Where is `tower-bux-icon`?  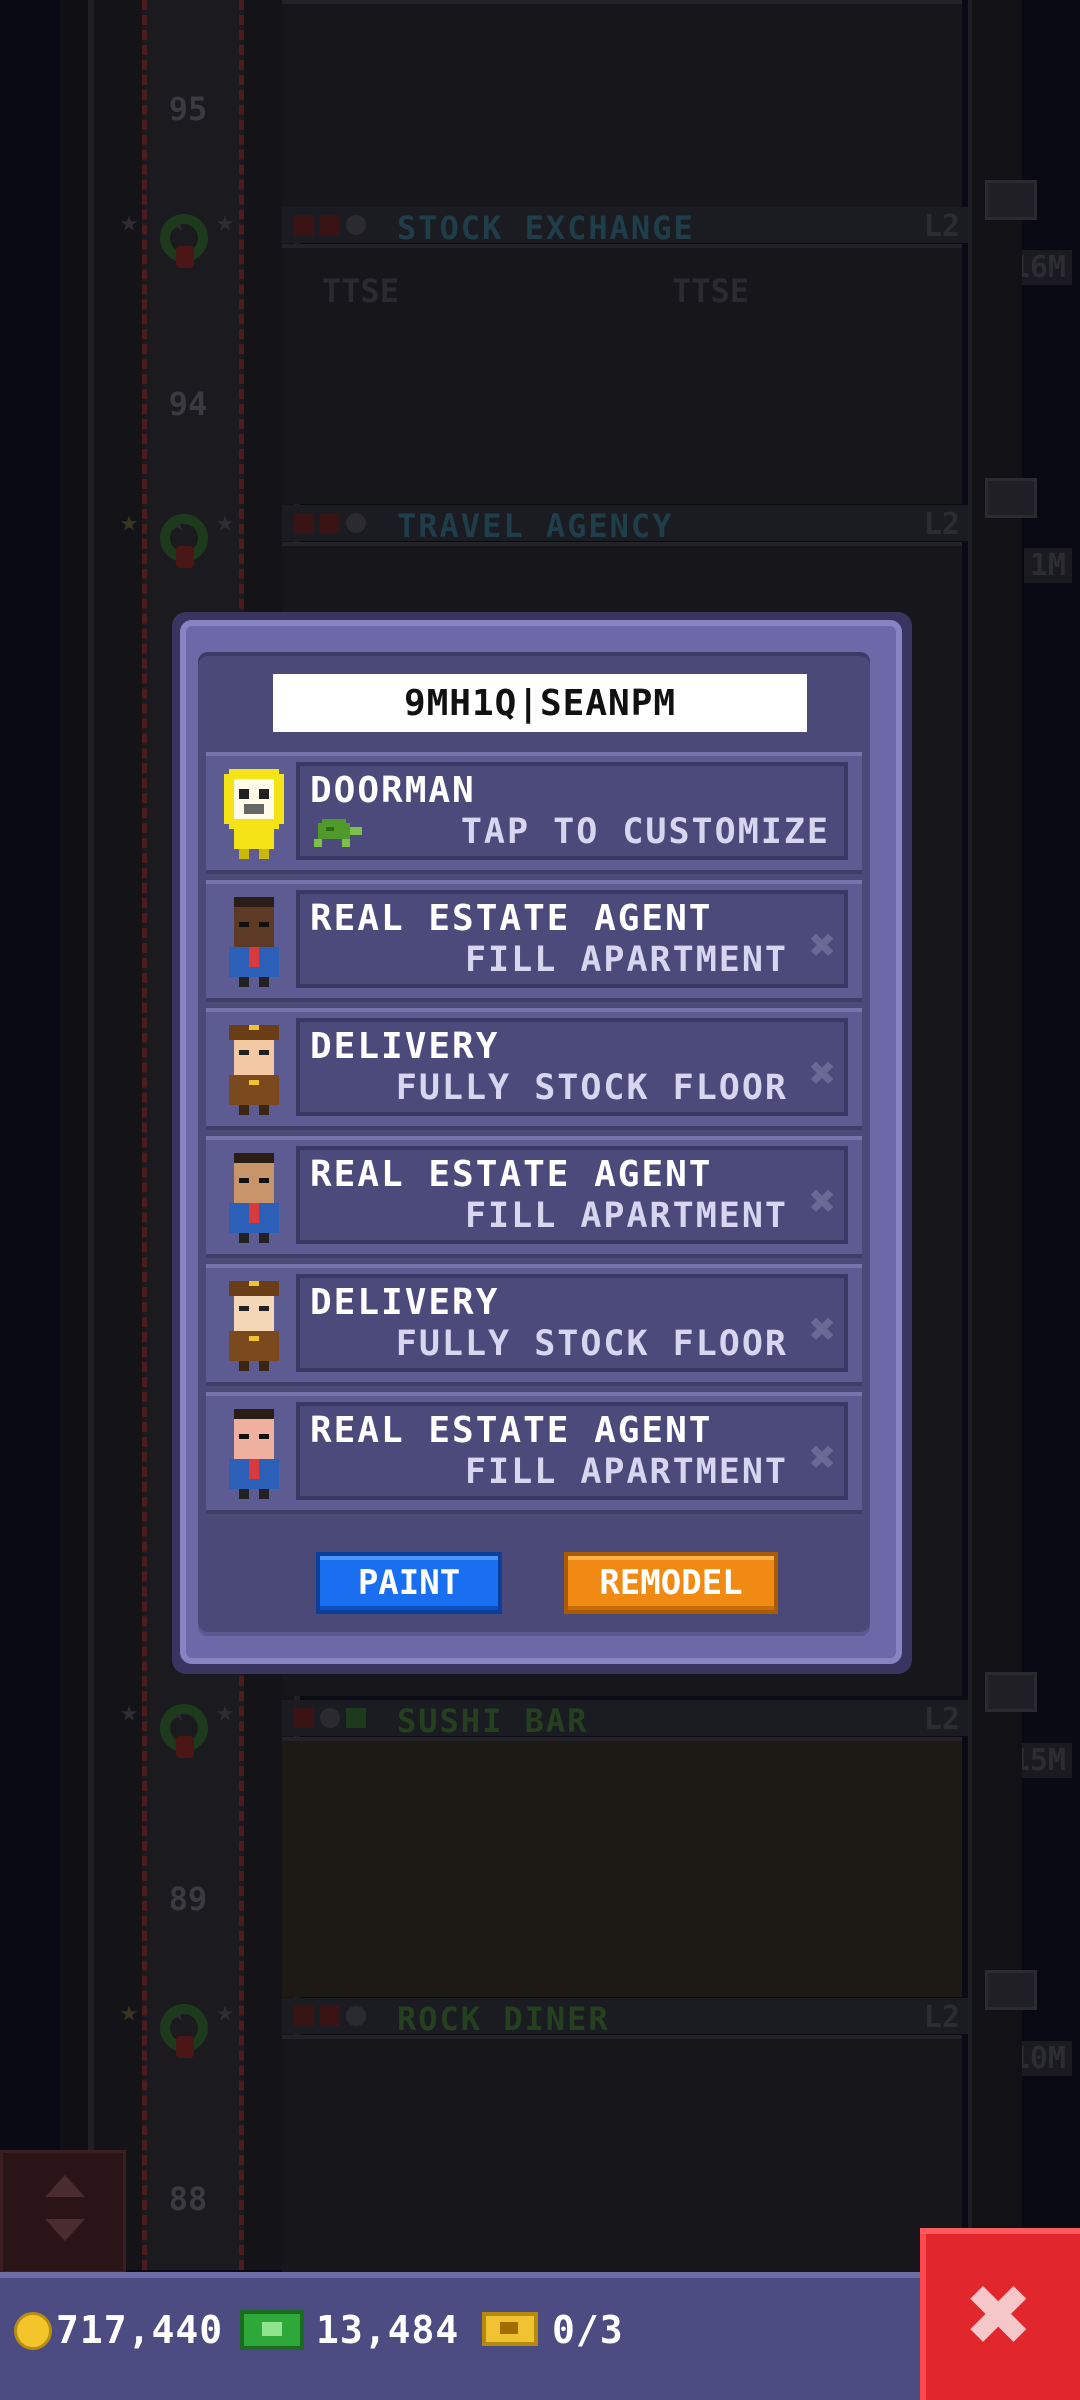
tower-bux-icon is located at coordinates (272, 2330).